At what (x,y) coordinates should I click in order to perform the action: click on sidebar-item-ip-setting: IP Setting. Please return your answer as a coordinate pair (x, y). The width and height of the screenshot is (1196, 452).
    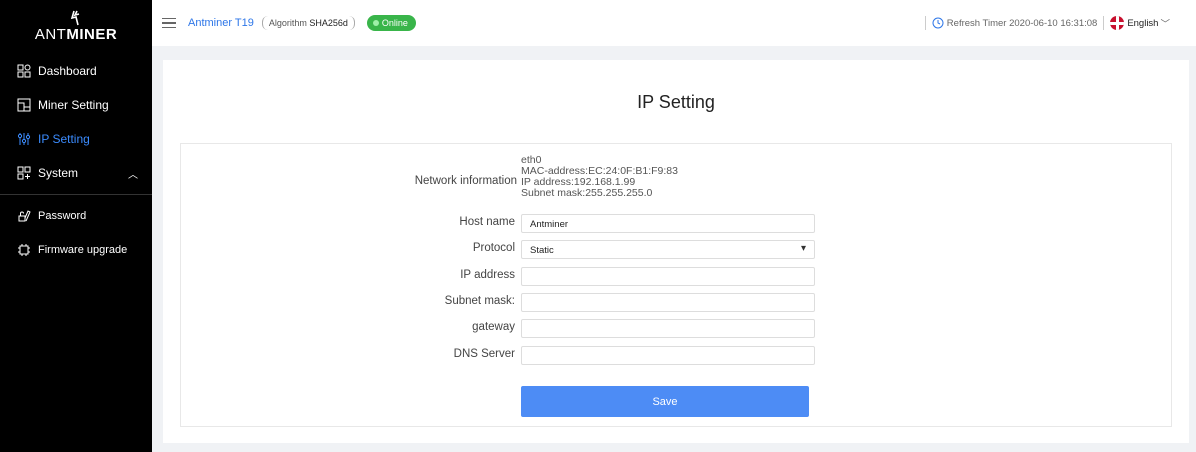
    Looking at the image, I should click on (76, 139).